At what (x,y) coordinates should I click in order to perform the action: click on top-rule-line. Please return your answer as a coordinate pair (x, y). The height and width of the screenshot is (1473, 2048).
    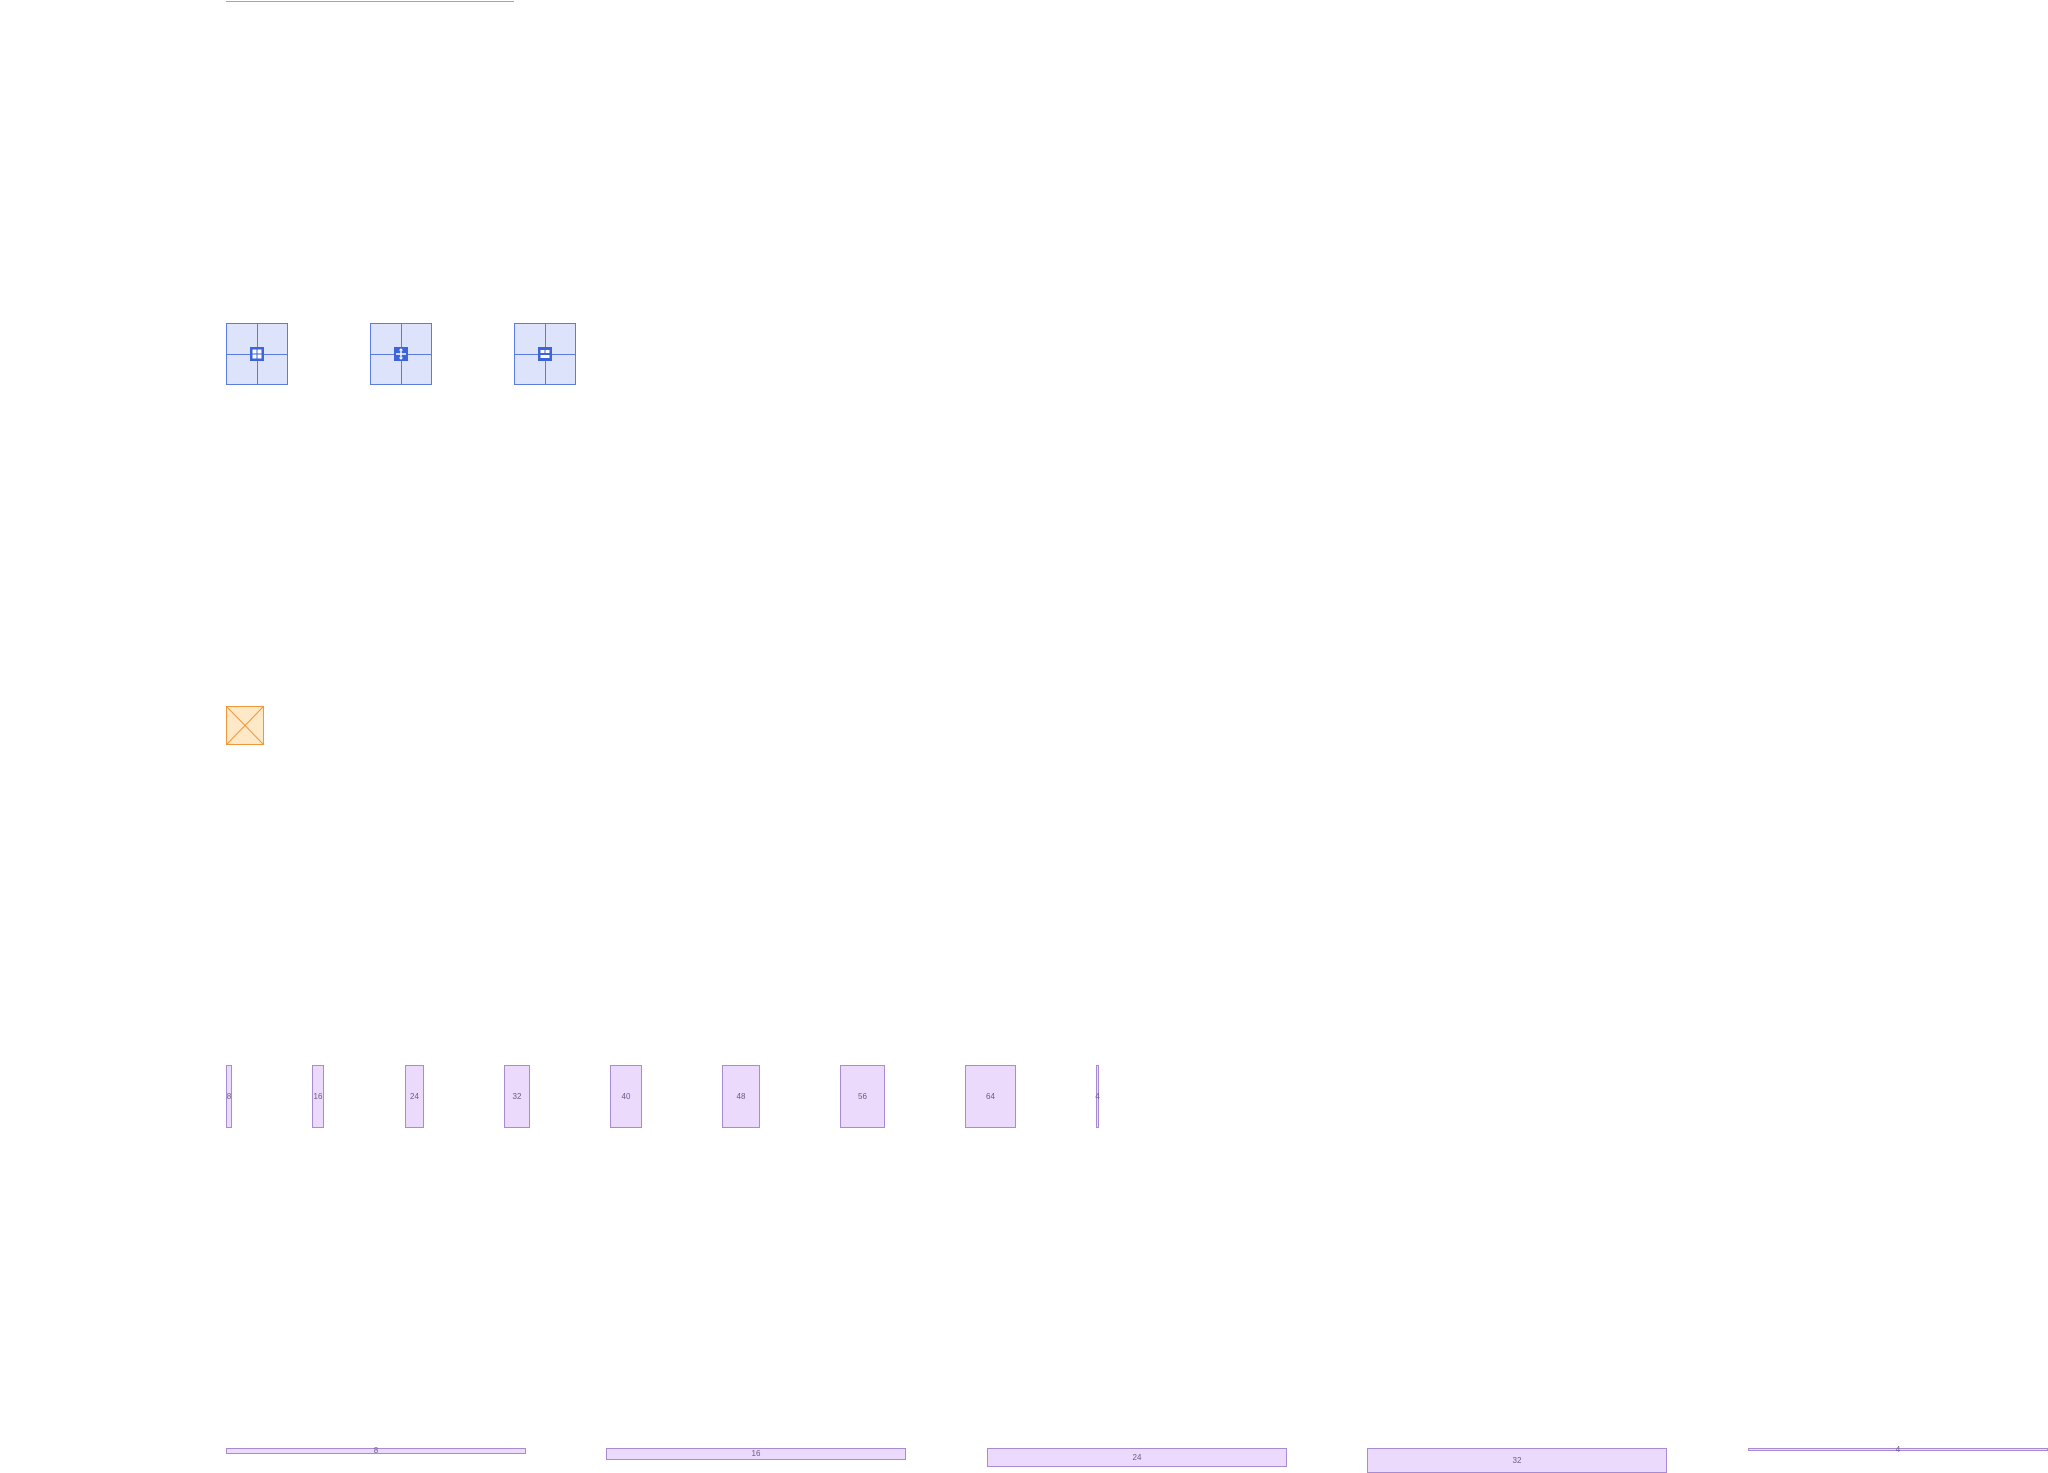
    Looking at the image, I should click on (370, 1).